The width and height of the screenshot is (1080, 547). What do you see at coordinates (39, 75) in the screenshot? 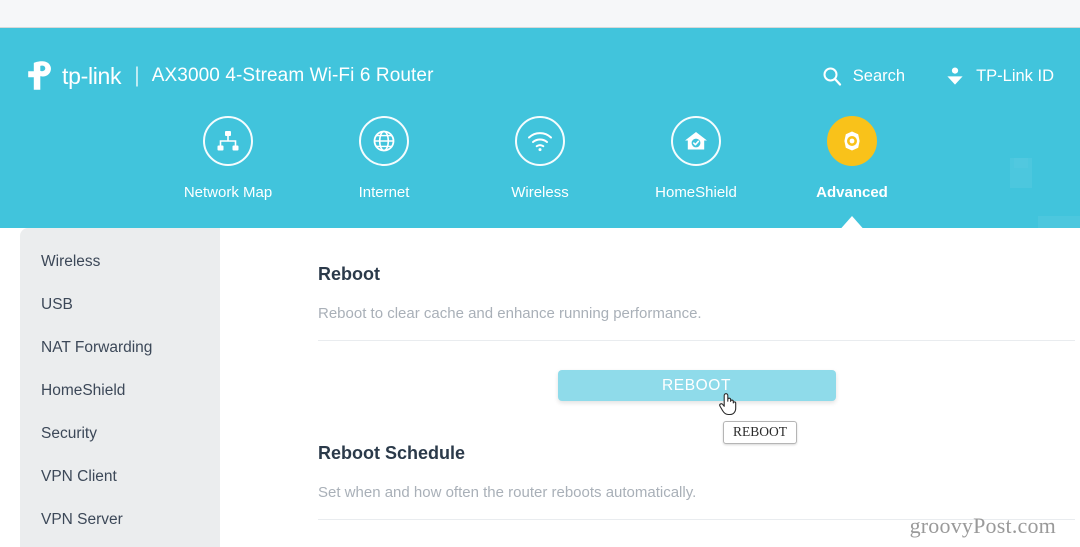
I see `tp-link-logo-icon` at bounding box center [39, 75].